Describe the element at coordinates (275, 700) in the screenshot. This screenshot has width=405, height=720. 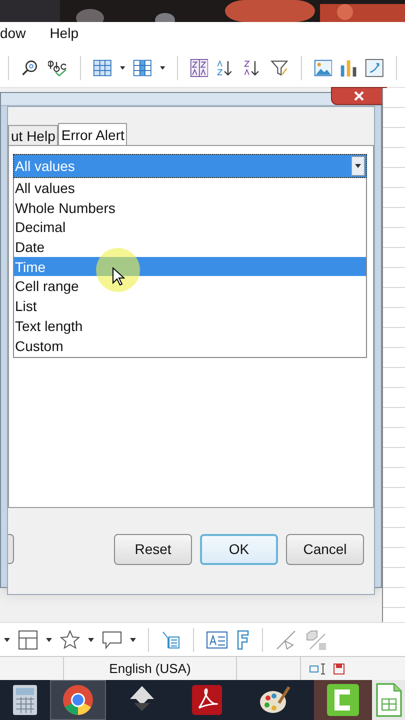
I see `palette-icon` at that location.